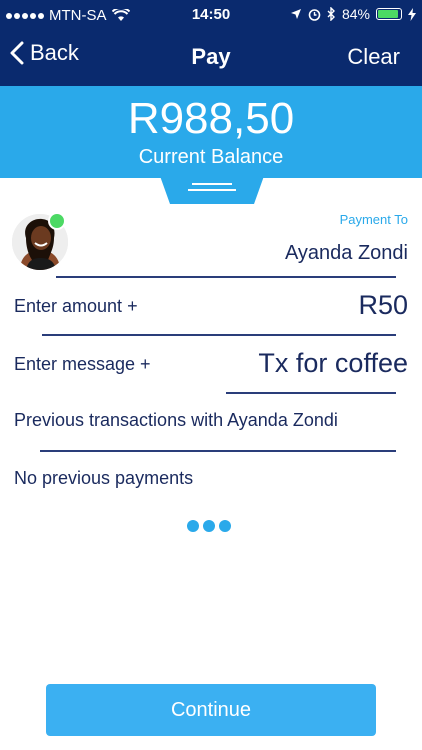 The height and width of the screenshot is (750, 422). Describe the element at coordinates (212, 481) in the screenshot. I see `history-empty-row: No previous payments` at that location.